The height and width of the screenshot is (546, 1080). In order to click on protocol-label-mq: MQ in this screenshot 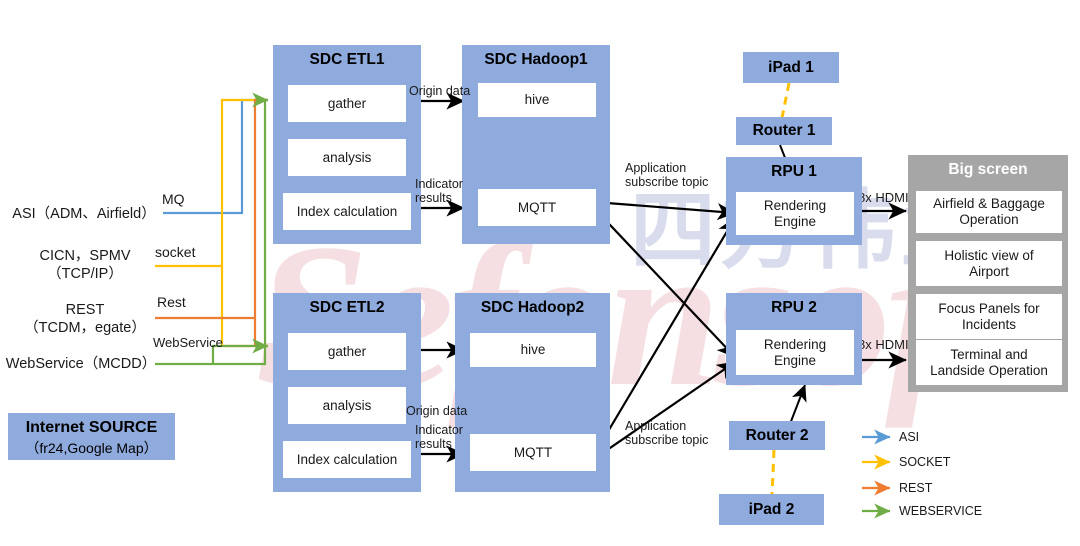, I will do `click(173, 199)`.